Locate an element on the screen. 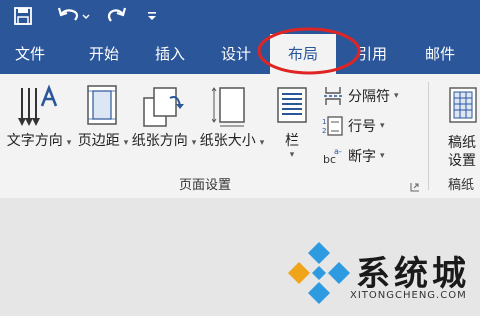  redo-icon is located at coordinates (117, 16).